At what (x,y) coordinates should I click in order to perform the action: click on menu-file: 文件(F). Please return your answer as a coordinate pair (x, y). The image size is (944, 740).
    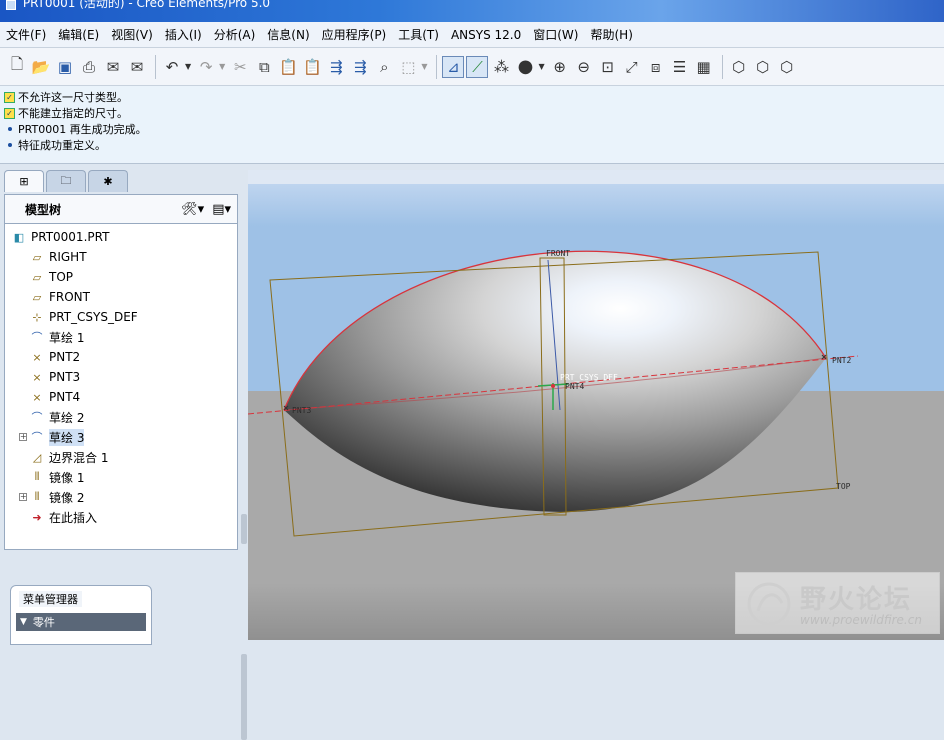
    Looking at the image, I should click on (26, 34).